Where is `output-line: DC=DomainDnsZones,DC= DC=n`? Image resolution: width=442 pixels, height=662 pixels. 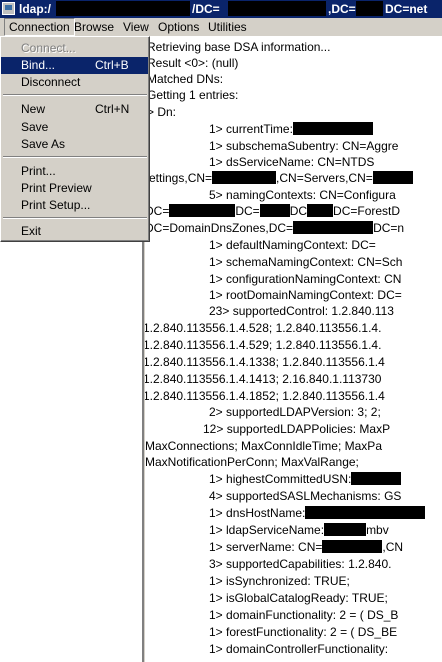
output-line: DC=DomainDnsZones,DC= DC=n is located at coordinates (274, 228).